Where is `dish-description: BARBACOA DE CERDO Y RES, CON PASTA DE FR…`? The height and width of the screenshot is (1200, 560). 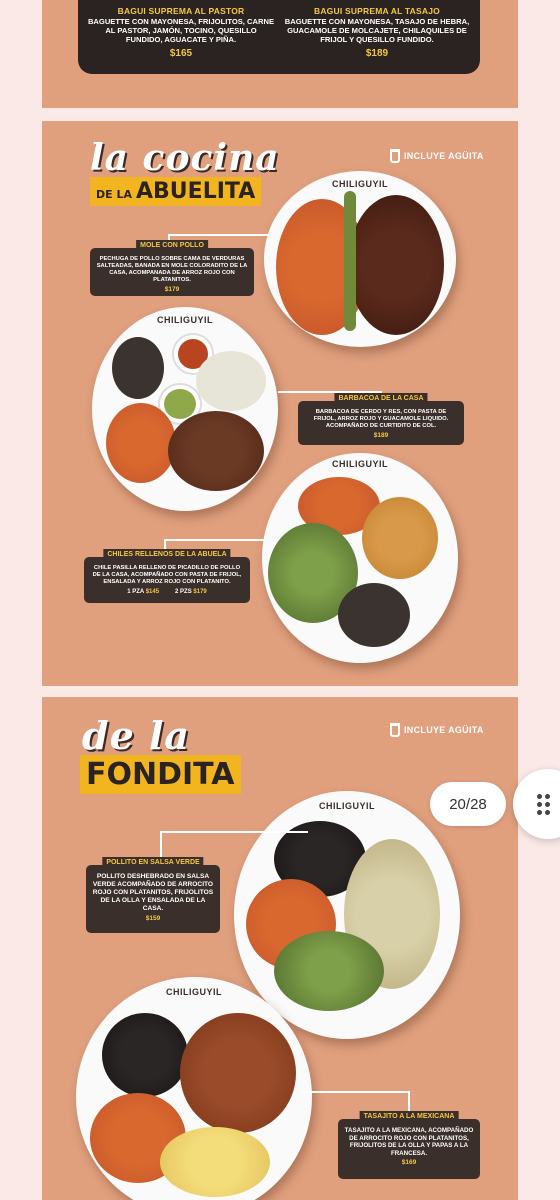 dish-description: BARBACOA DE CERDO Y RES, CON PASTA DE FR… is located at coordinates (381, 419).